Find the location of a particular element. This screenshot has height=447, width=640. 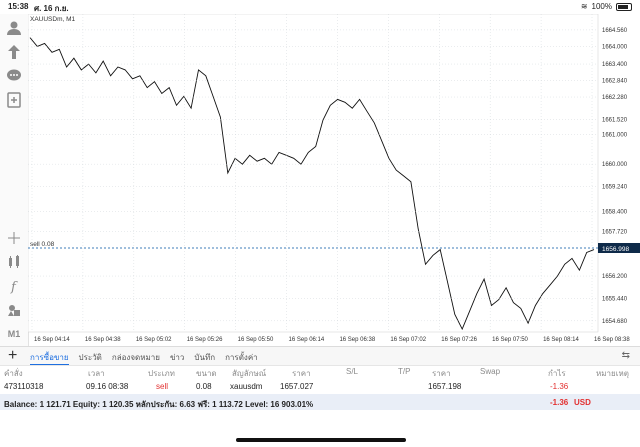

y-tick-label: 1659.240 is located at coordinates (615, 188).